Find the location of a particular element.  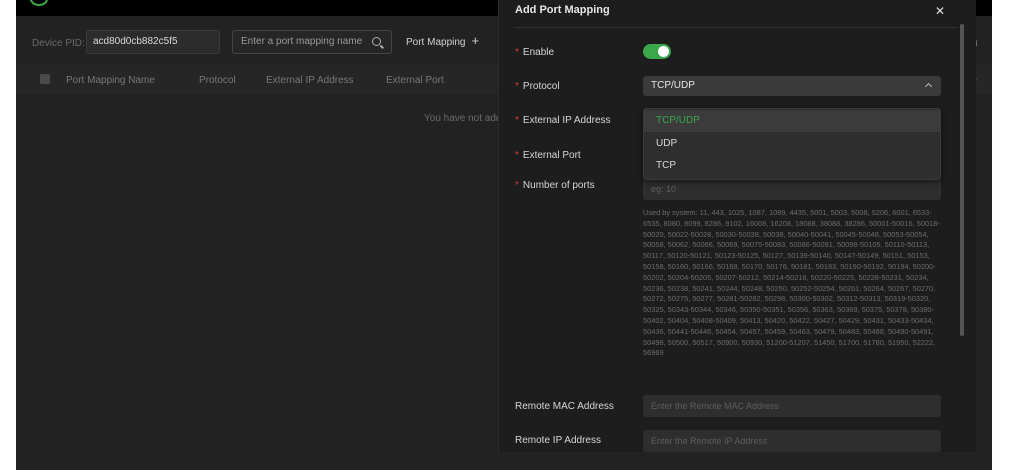

external-port-label-text: External Port is located at coordinates (551, 155).